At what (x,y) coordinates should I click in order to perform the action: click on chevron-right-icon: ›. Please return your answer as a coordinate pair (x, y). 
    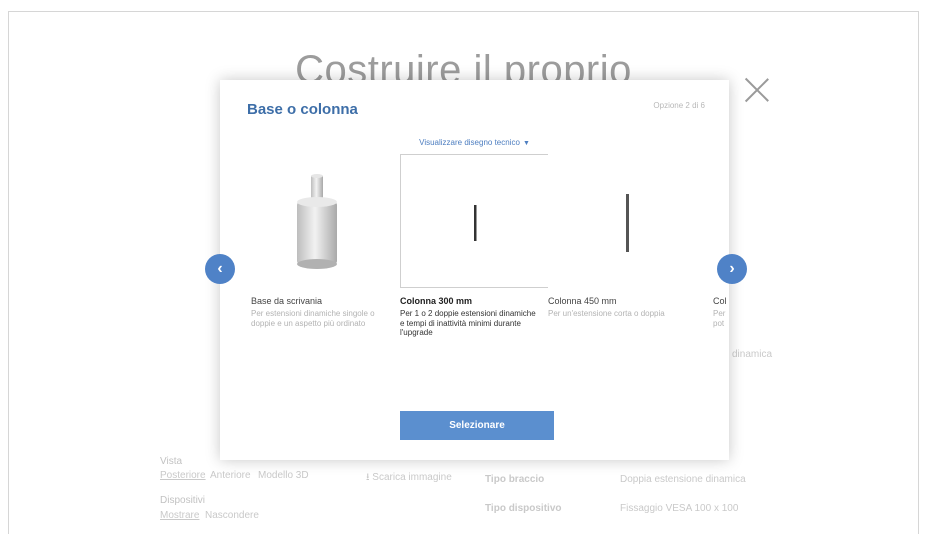
    Looking at the image, I should click on (732, 268).